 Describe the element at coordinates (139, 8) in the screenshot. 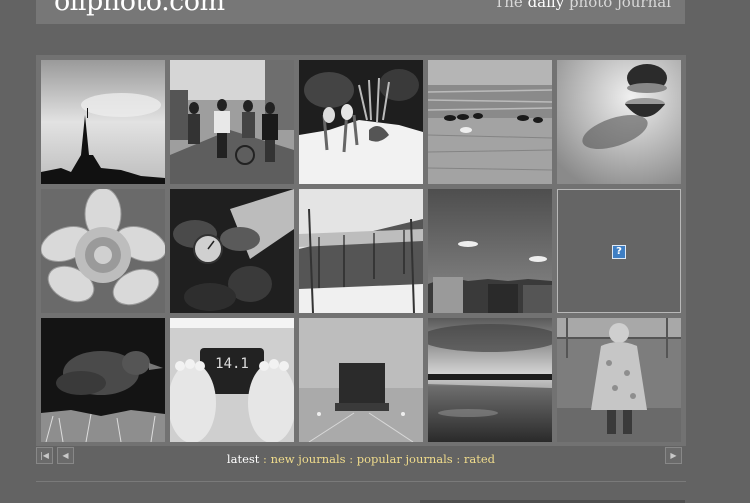

I see `site-logo: ollphoto.com` at that location.